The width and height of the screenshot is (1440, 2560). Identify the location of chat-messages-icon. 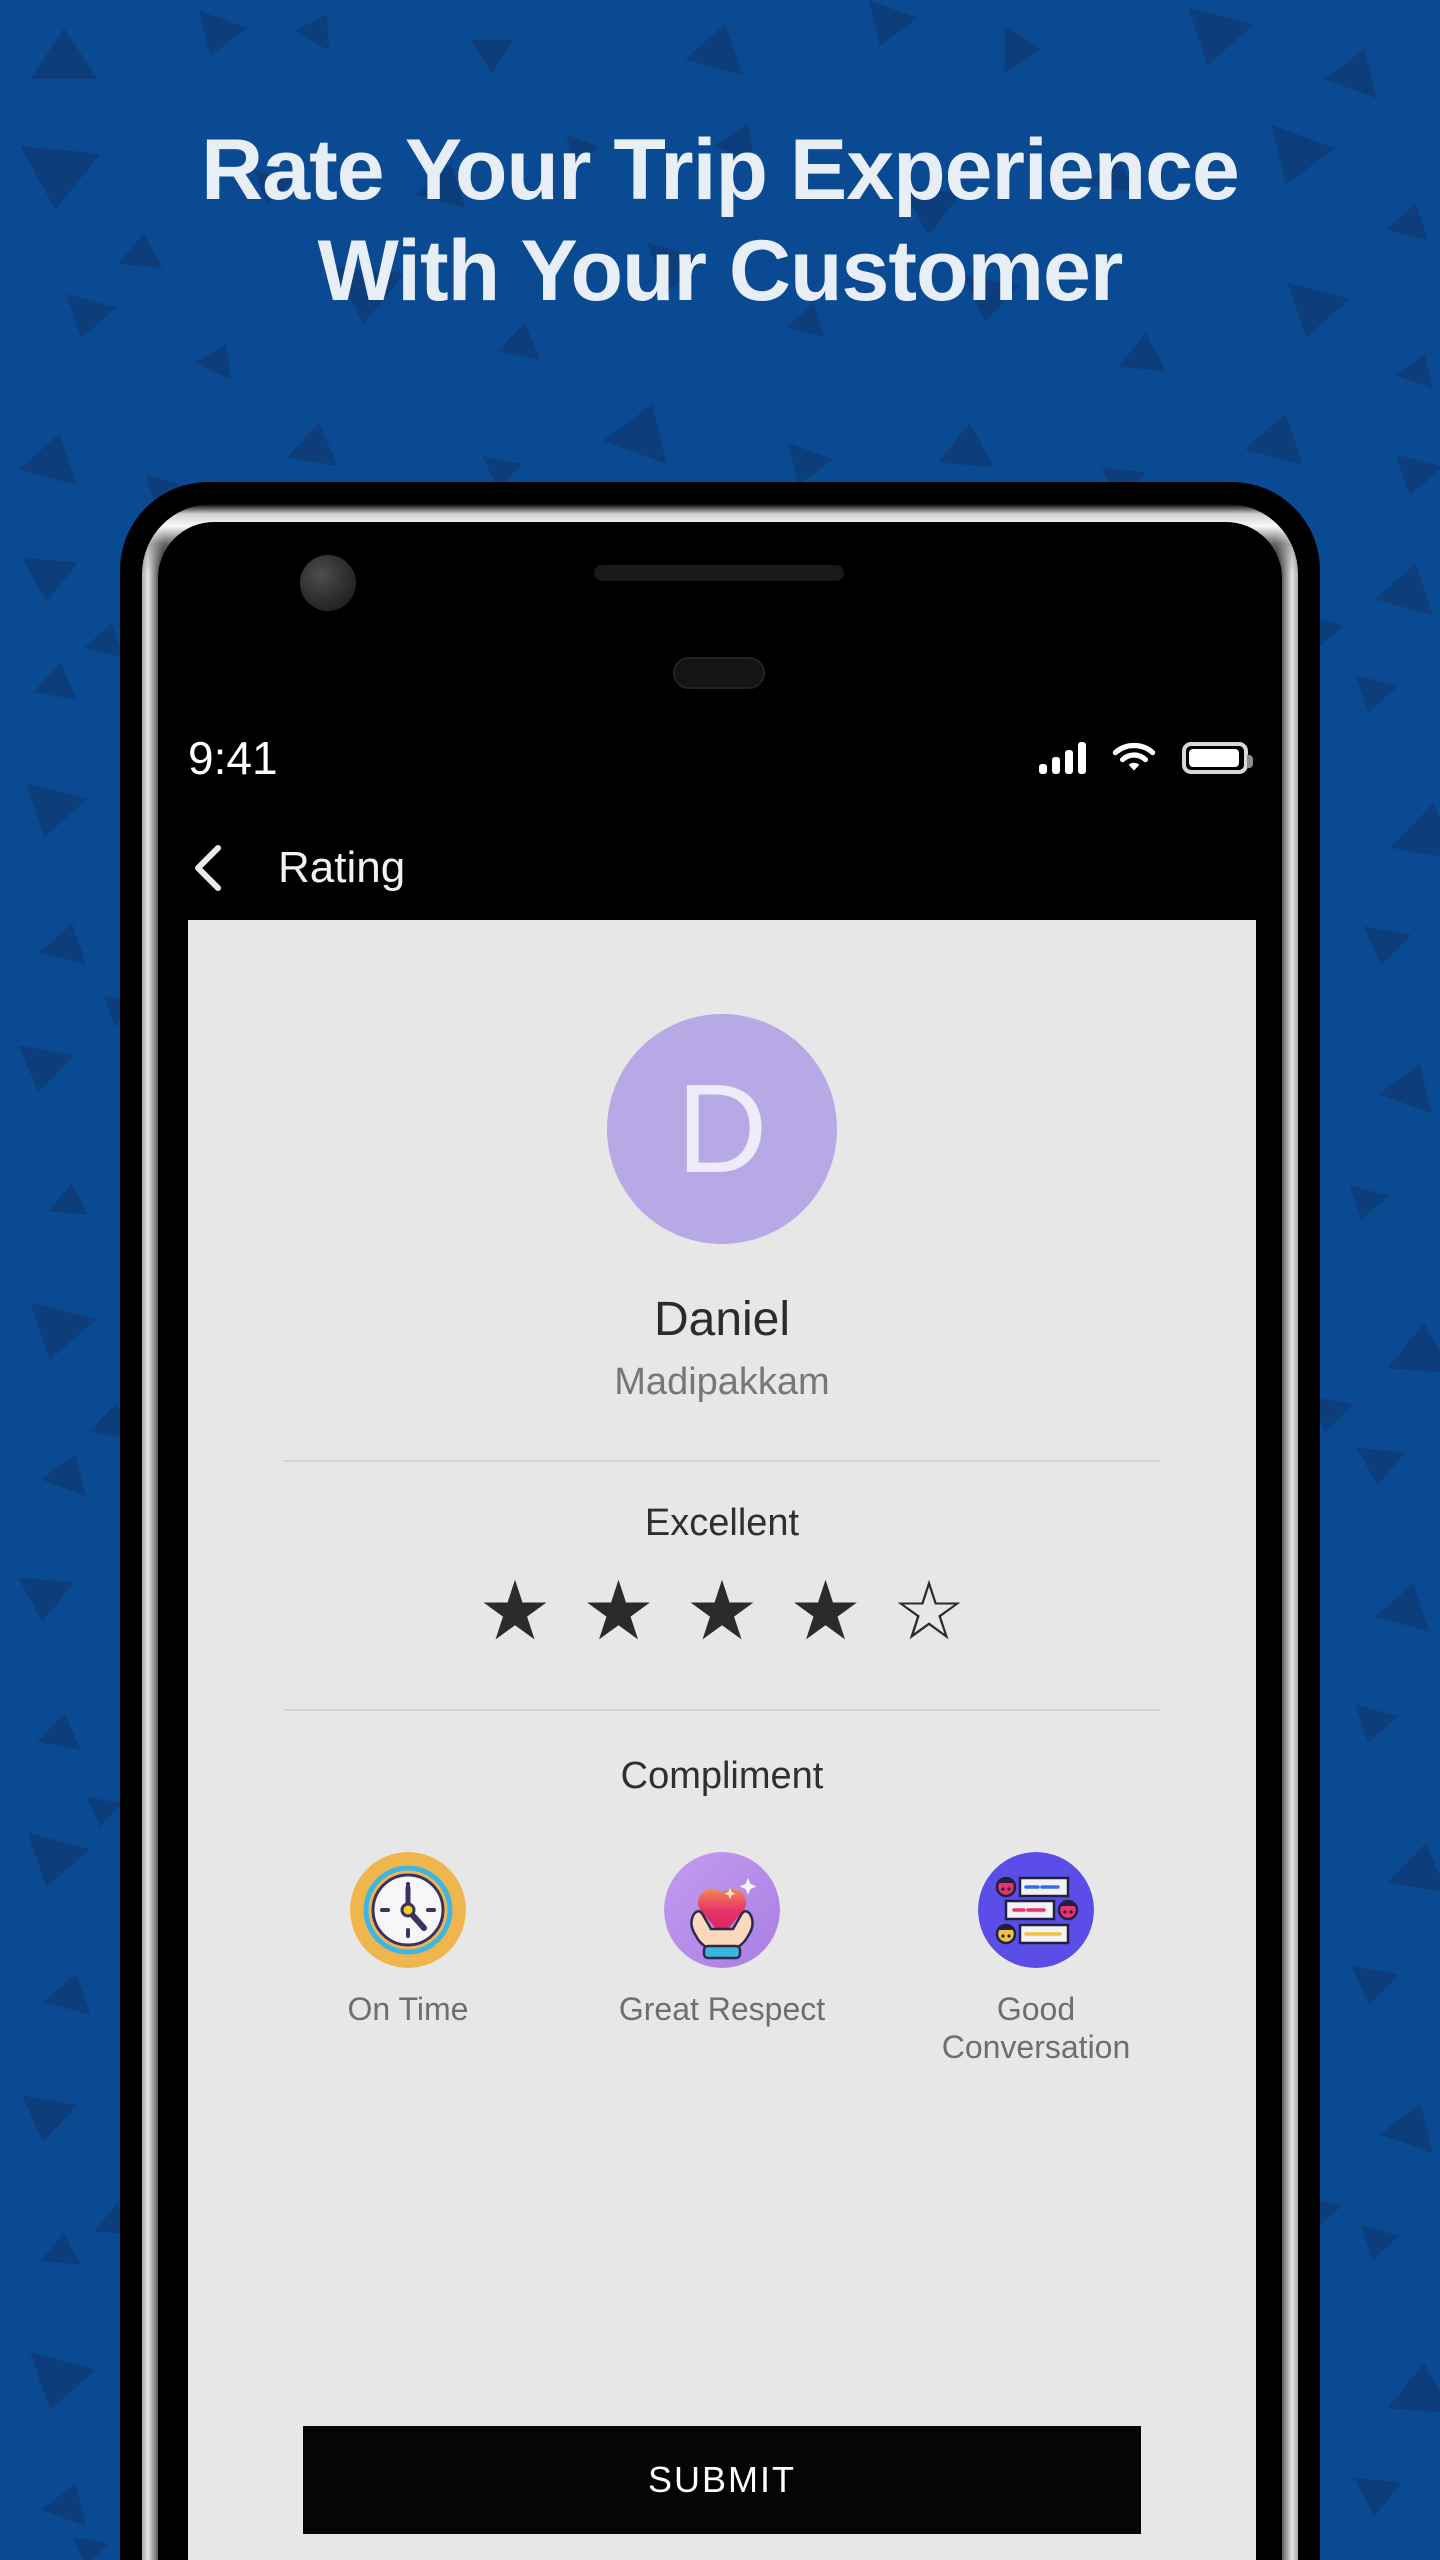
(1036, 1910).